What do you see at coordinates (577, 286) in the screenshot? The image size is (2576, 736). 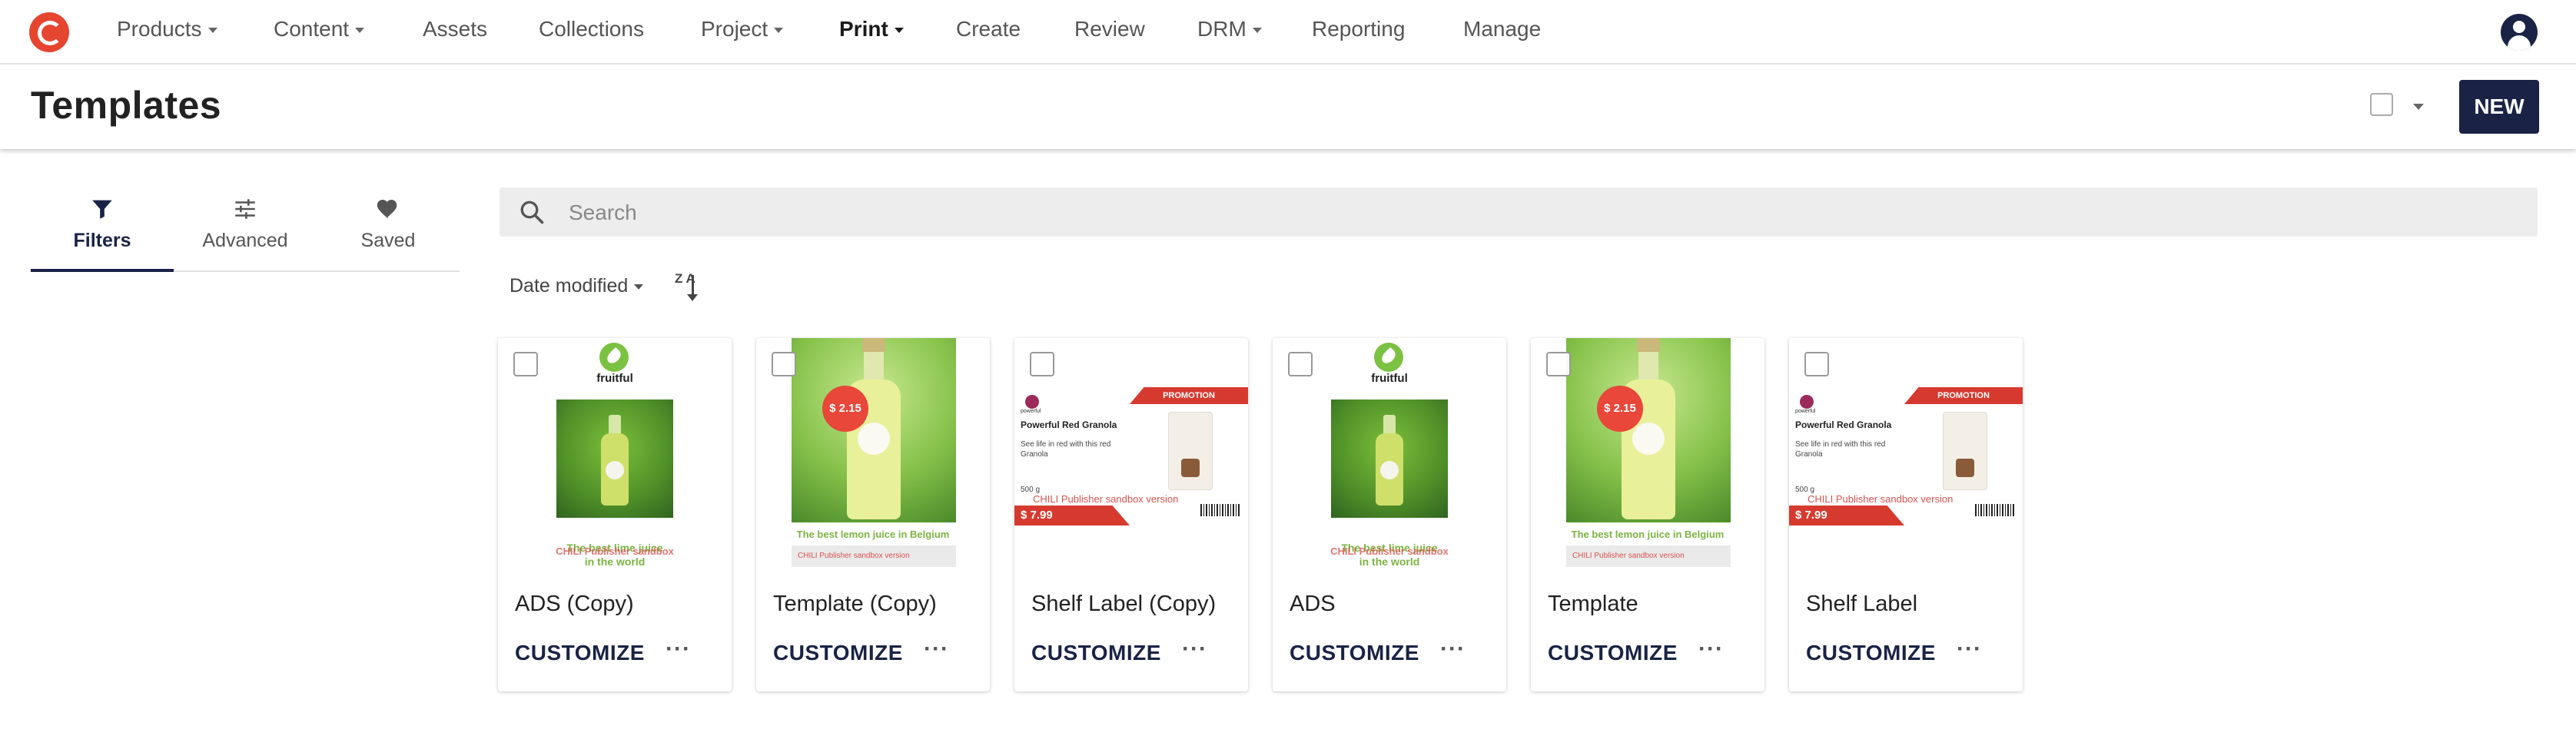 I see `sort-field-dropdown: Date modified` at bounding box center [577, 286].